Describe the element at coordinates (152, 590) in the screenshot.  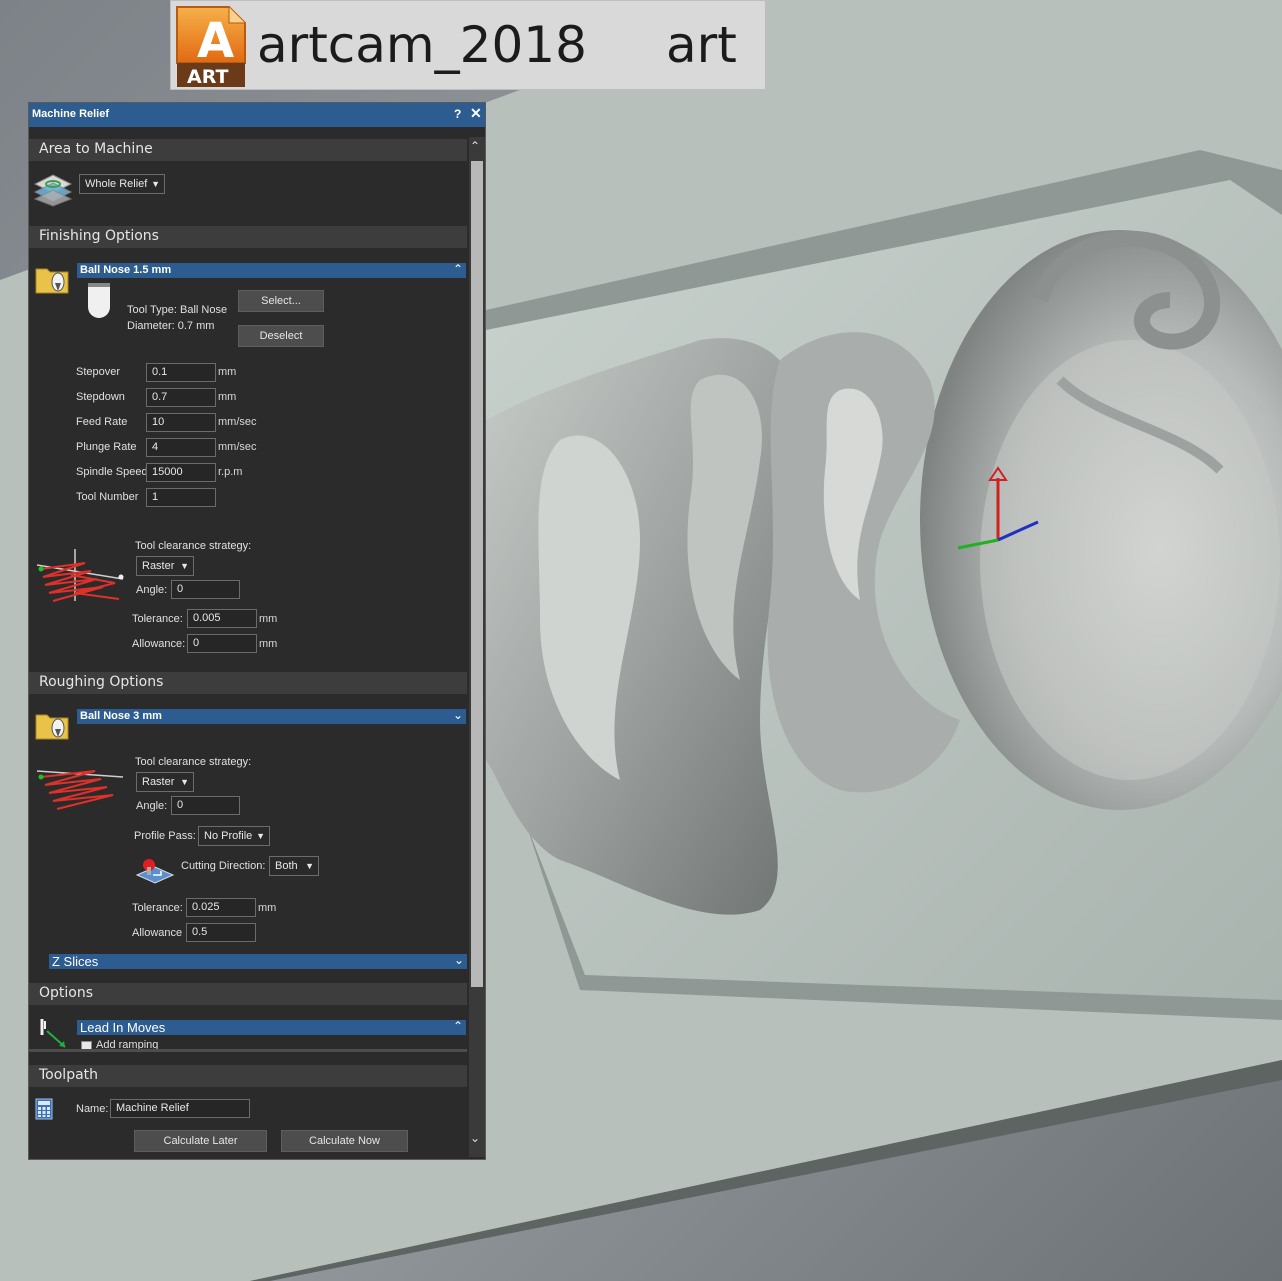
I see `finishing-angle-label: Angle:` at that location.